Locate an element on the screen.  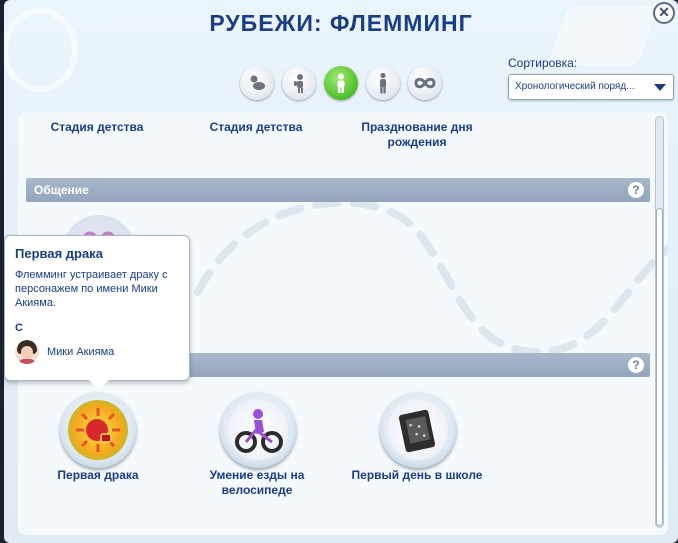
milestone-bicycle-badge is located at coordinates (258, 430).